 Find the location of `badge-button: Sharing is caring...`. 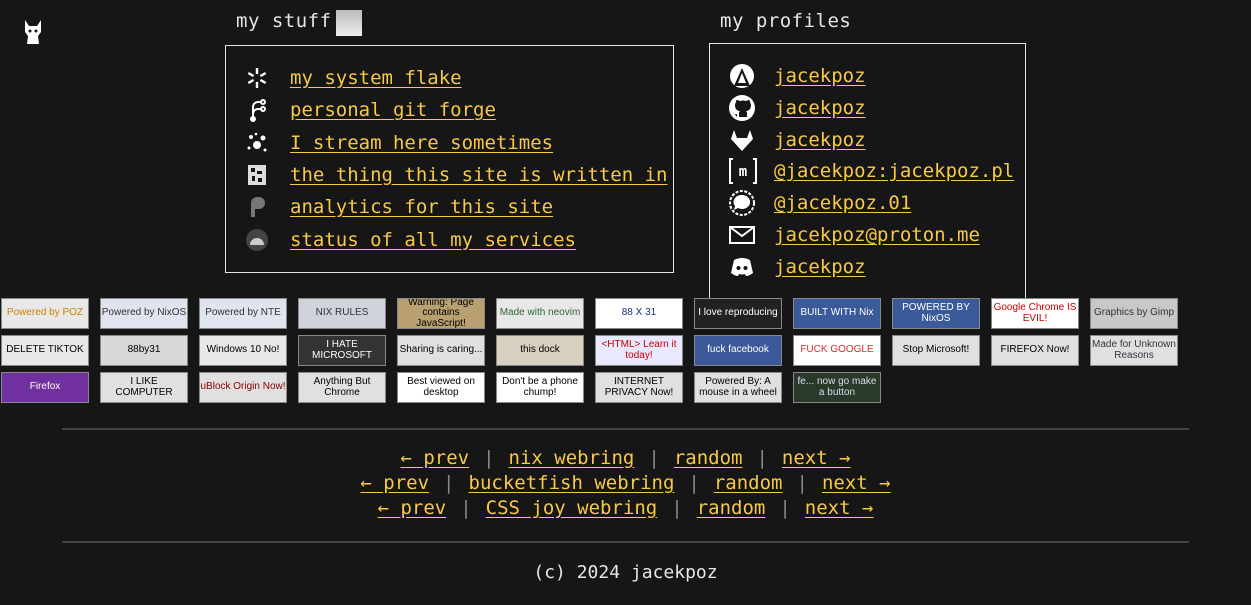

badge-button: Sharing is caring... is located at coordinates (441, 350).